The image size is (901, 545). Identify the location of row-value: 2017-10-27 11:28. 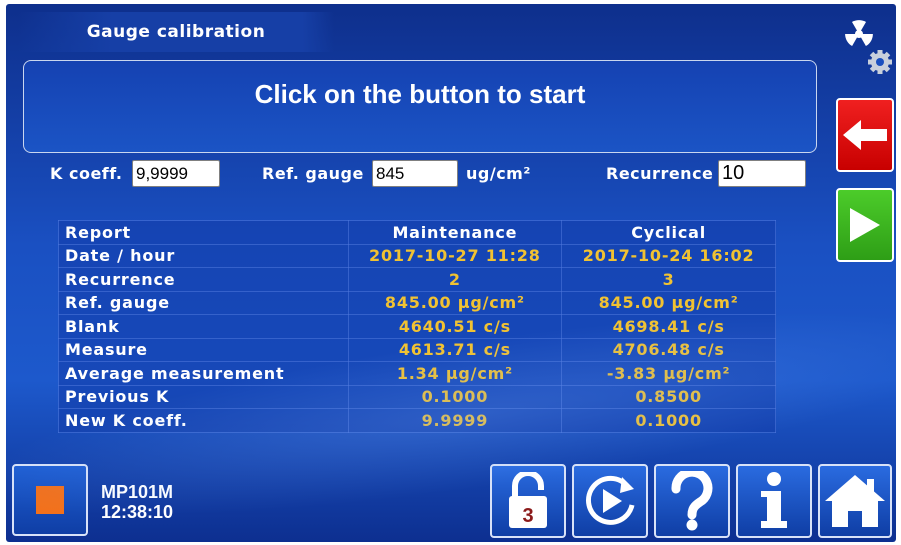
(455, 255).